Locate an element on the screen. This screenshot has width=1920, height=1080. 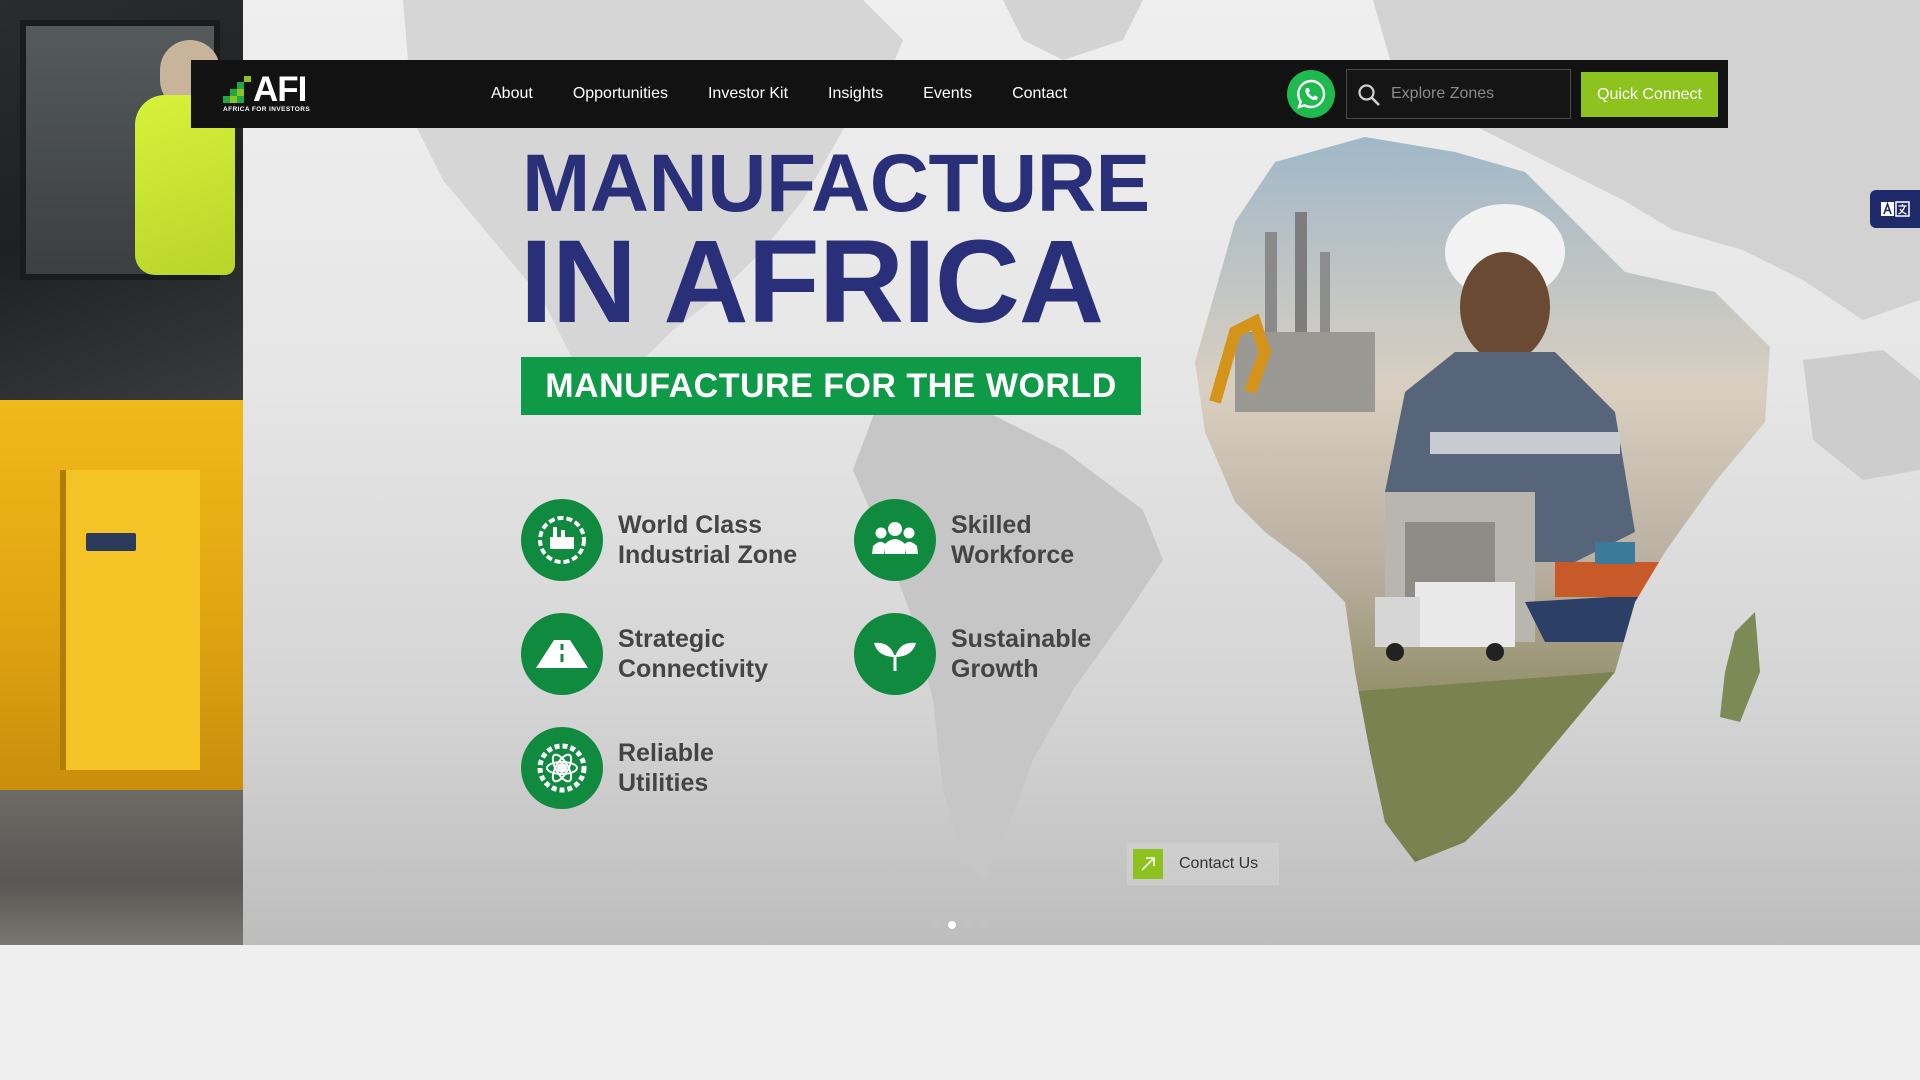
feature-strategic-connectivity: Strategic Connectivity is located at coordinates (669, 654).